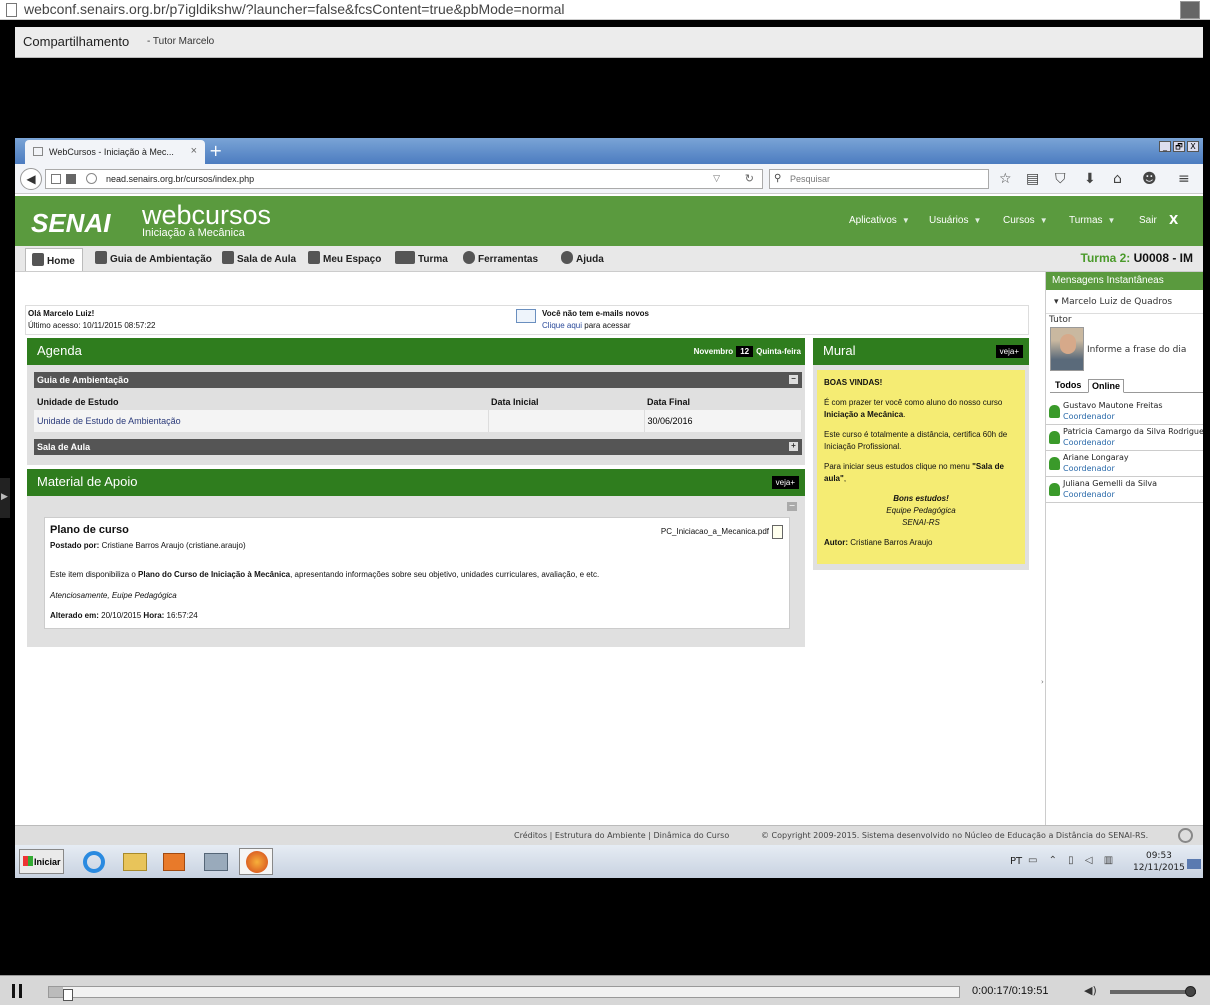 This screenshot has height=1005, width=1210. Describe the element at coordinates (1190, 991) in the screenshot. I see `volume-handle` at that location.